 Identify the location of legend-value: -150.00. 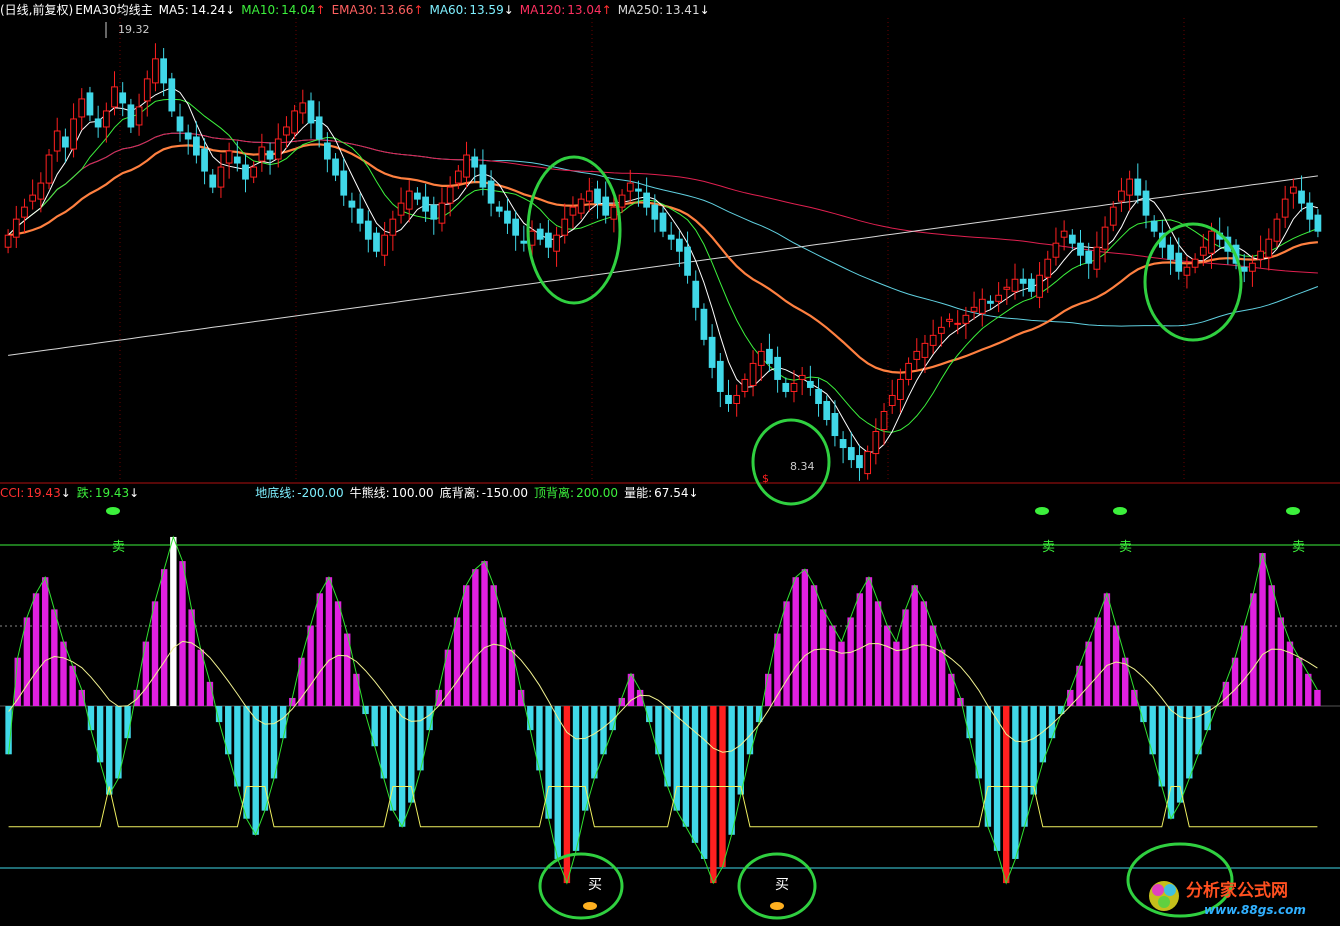
(505, 493).